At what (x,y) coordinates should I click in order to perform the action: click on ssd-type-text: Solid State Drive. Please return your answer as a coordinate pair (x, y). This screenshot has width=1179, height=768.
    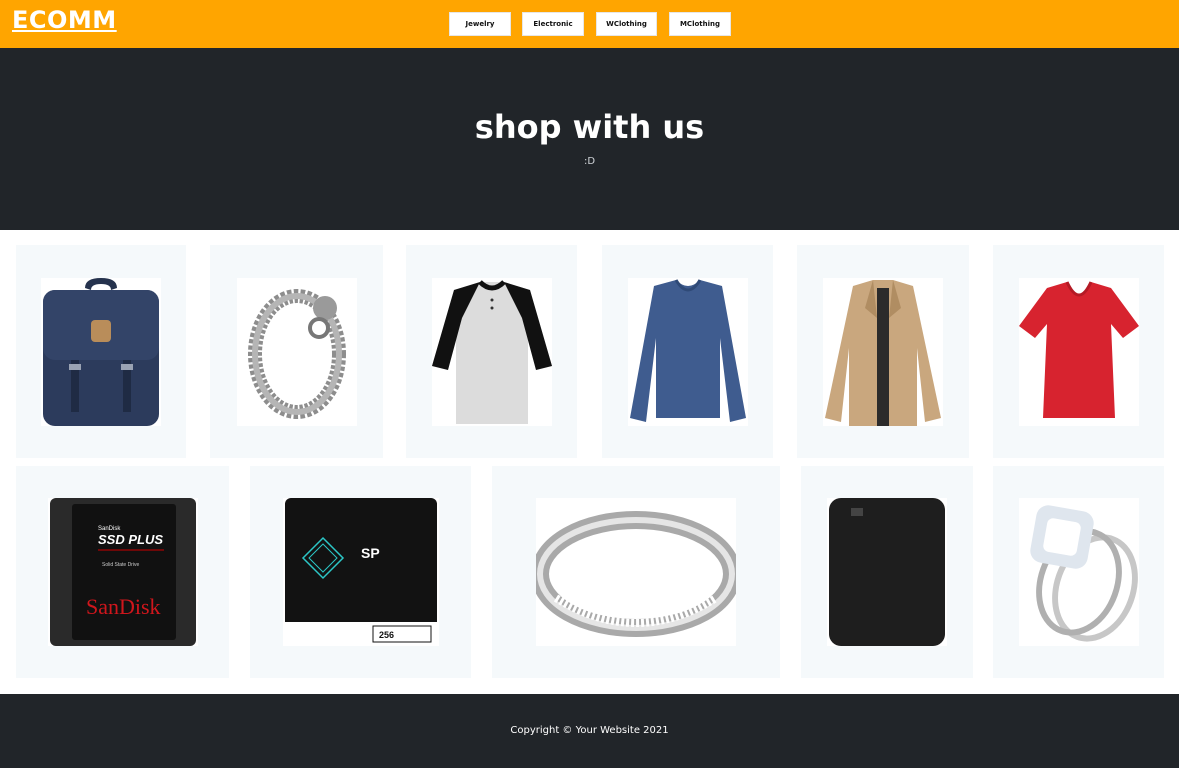
    Looking at the image, I should click on (120, 565).